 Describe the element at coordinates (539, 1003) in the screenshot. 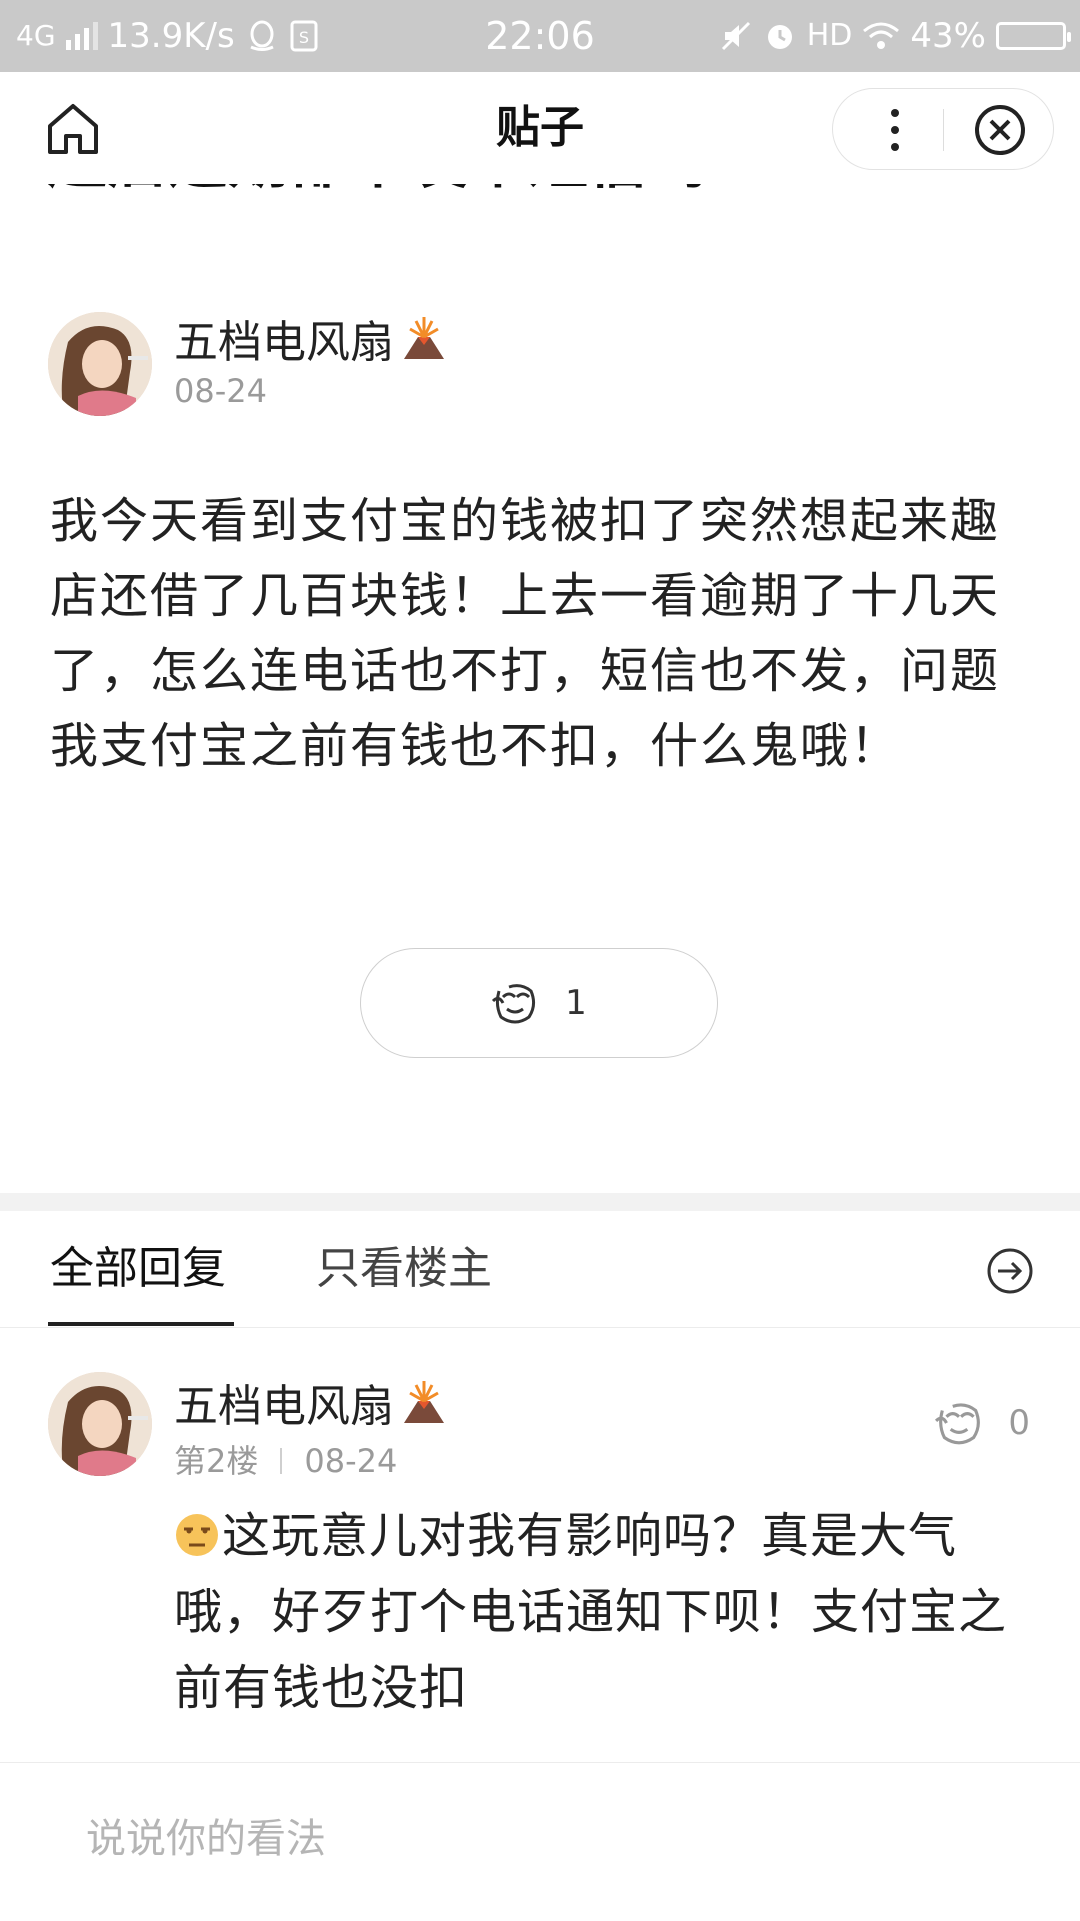

I see `like-button: 1` at that location.